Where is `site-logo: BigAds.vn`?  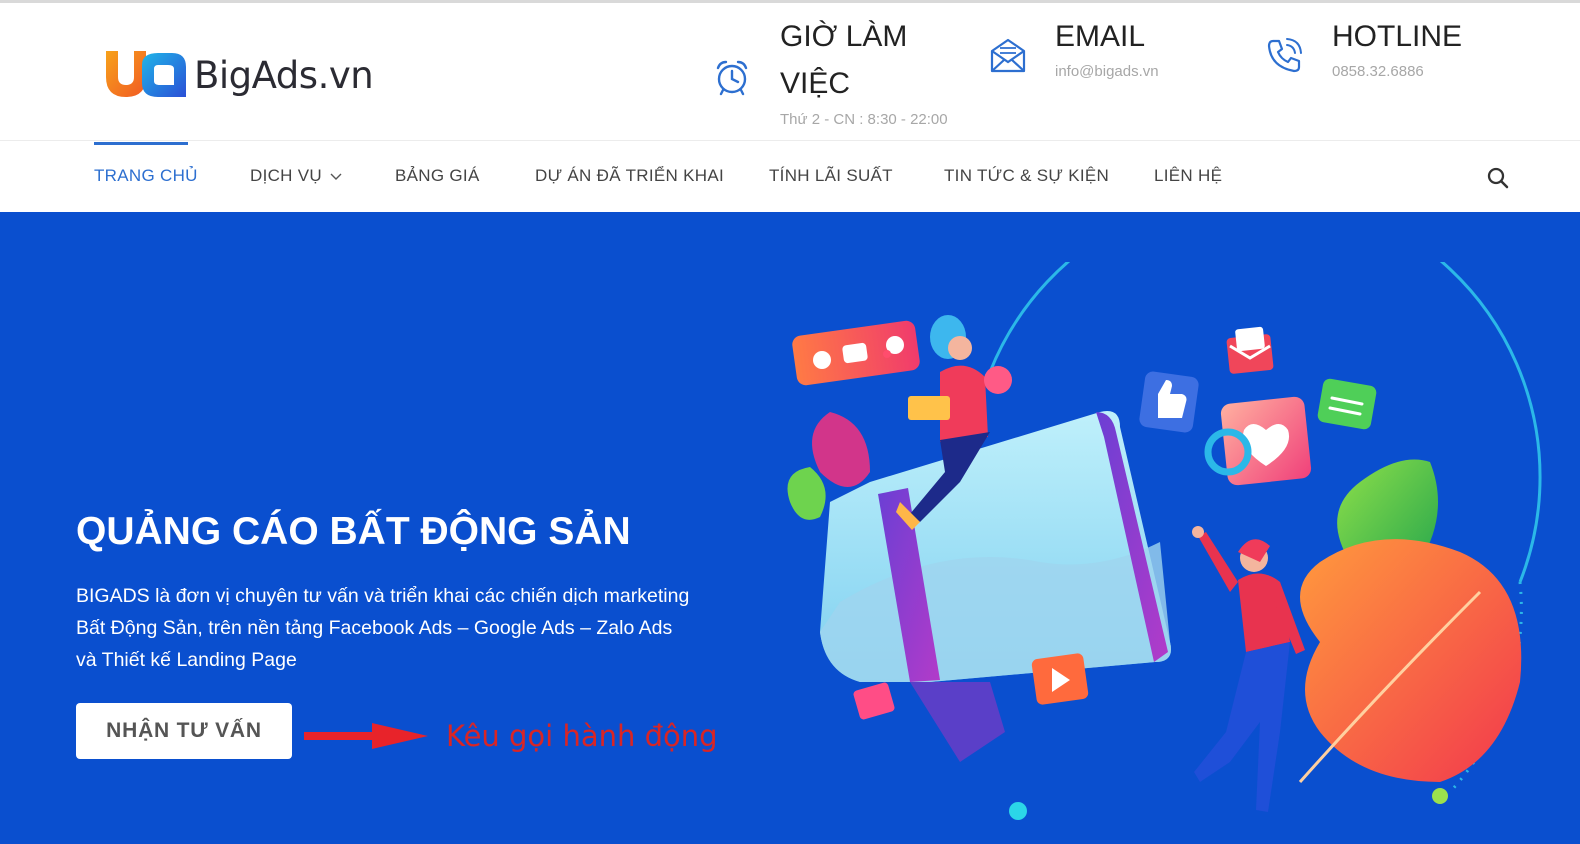
site-logo: BigAds.vn is located at coordinates (238, 75).